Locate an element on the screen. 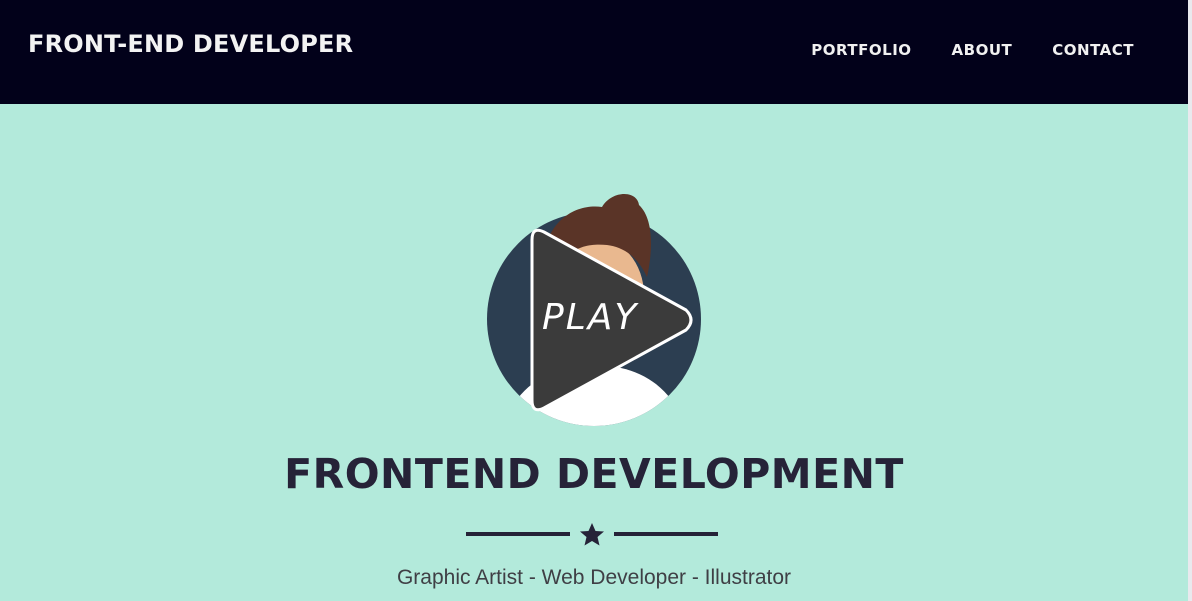 The image size is (1192, 601). star-divider is located at coordinates (592, 534).